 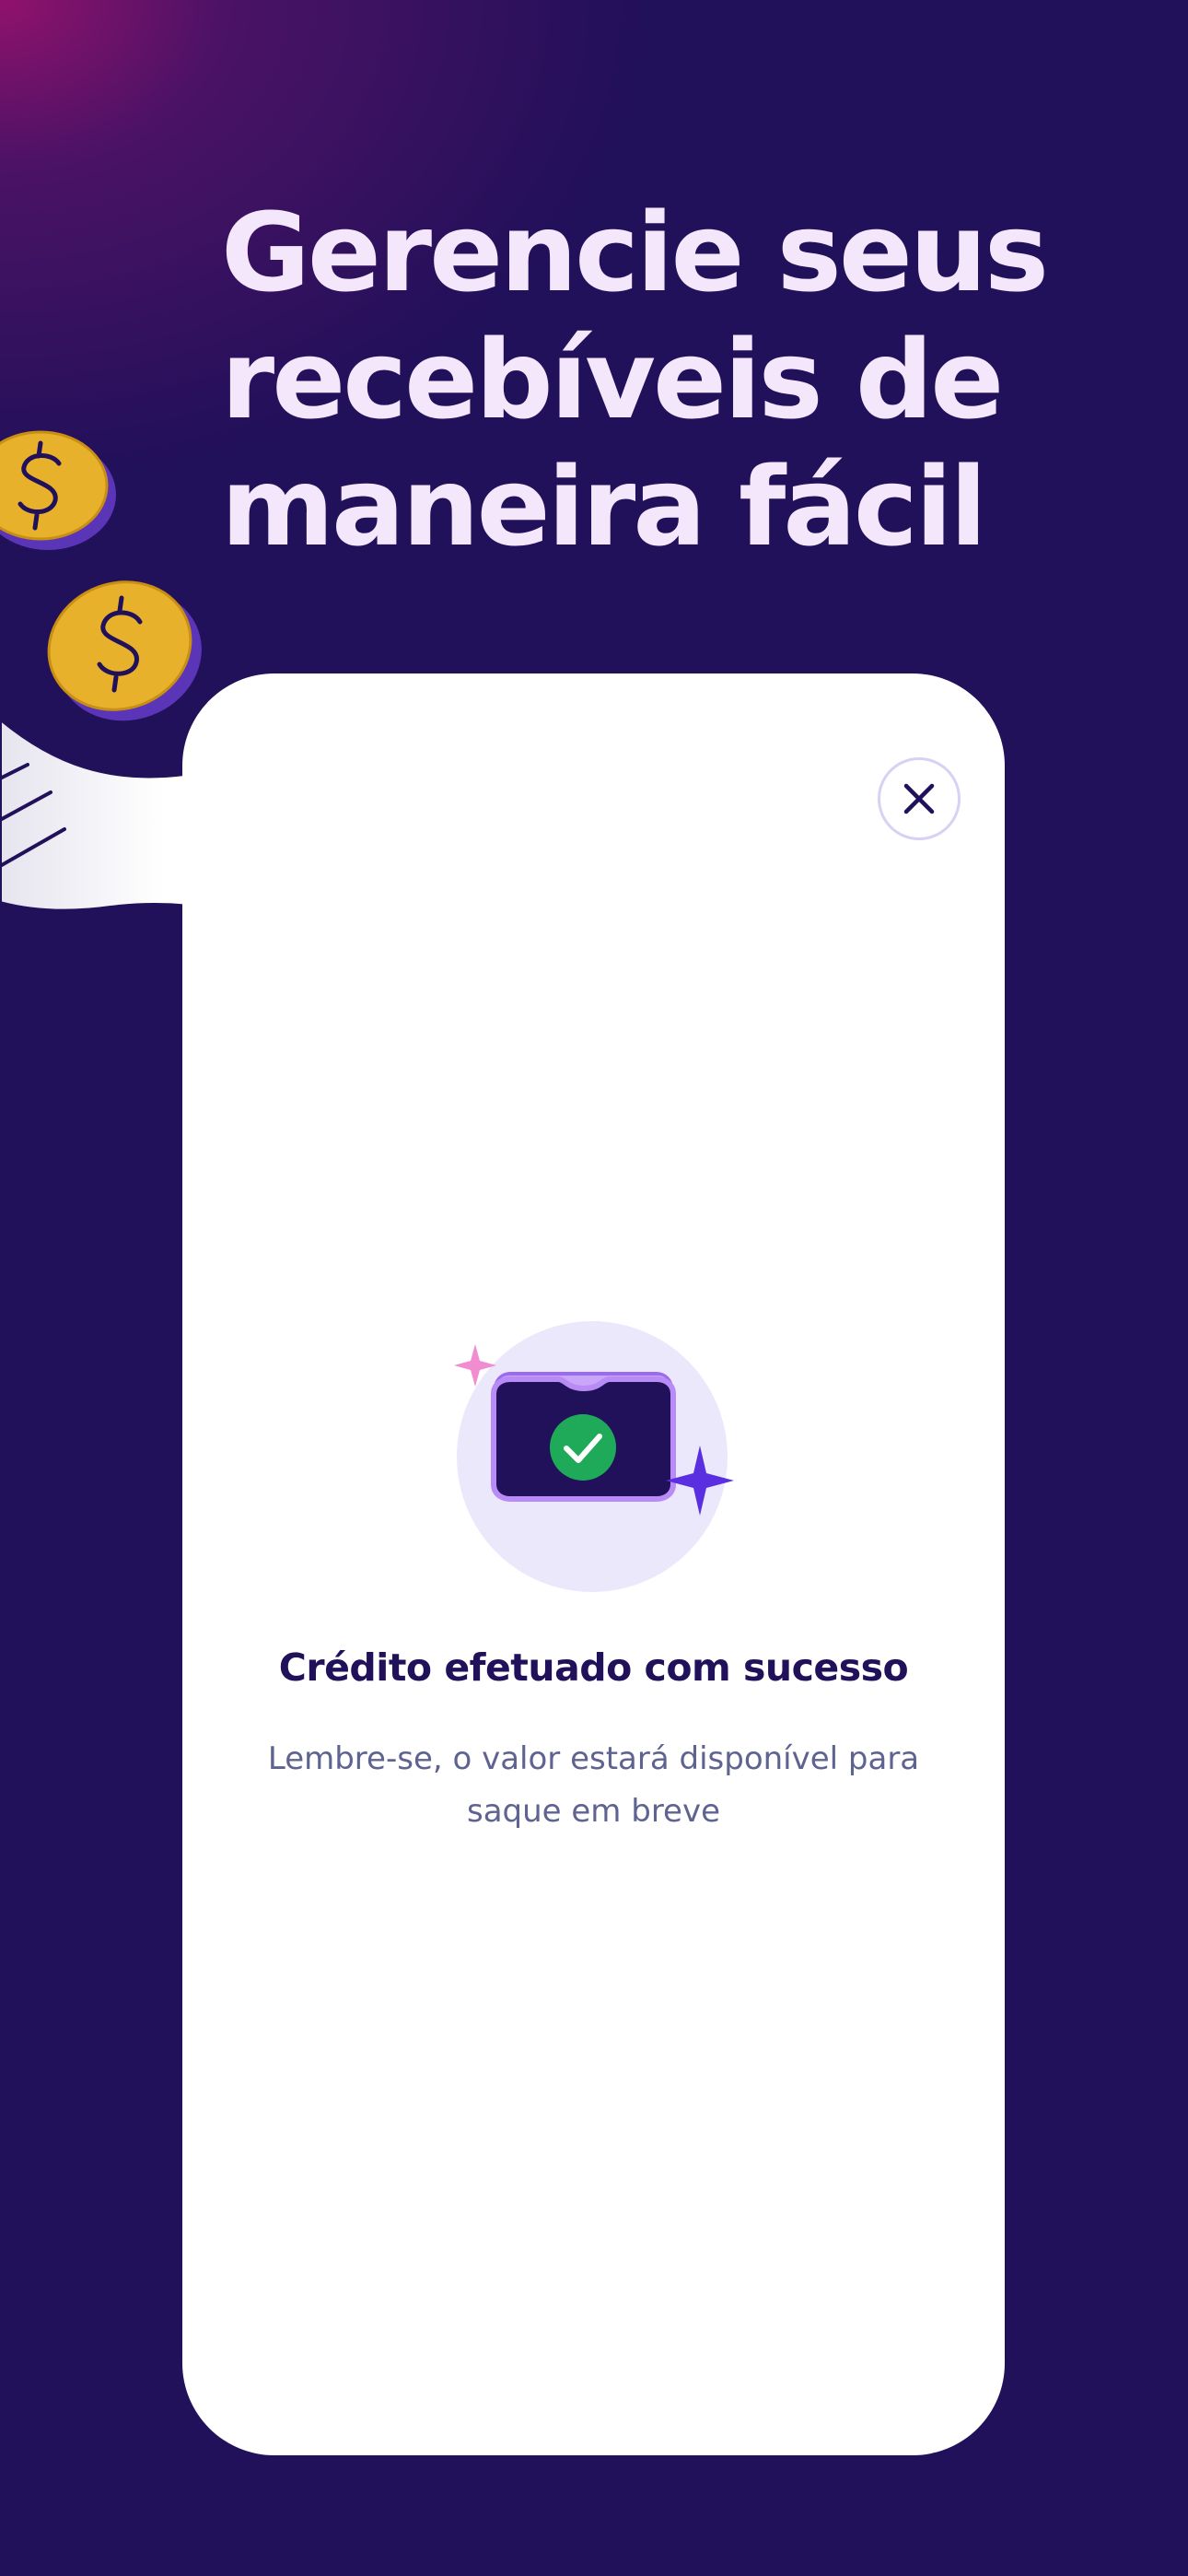 I want to click on headline-line-1: Gerencie seus, so click(x=635, y=252).